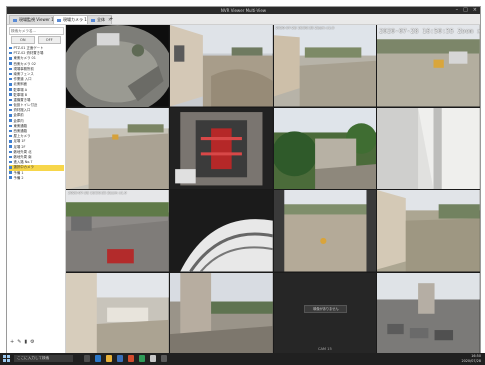 The image size is (485, 365). What do you see at coordinates (6, 358) in the screenshot?
I see `start-icon` at bounding box center [6, 358].